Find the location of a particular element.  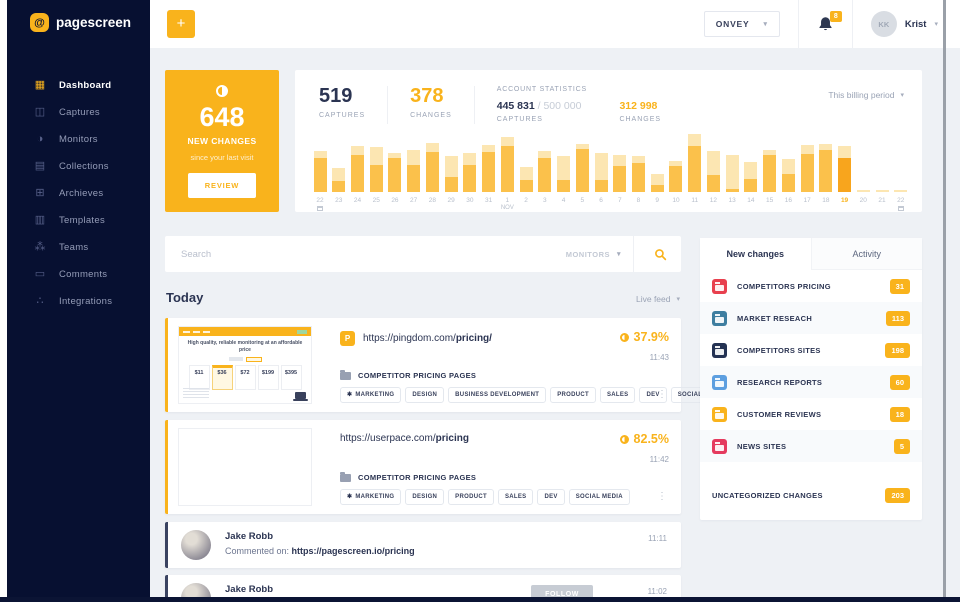

logo: @ pagescreen is located at coordinates (78, 16).